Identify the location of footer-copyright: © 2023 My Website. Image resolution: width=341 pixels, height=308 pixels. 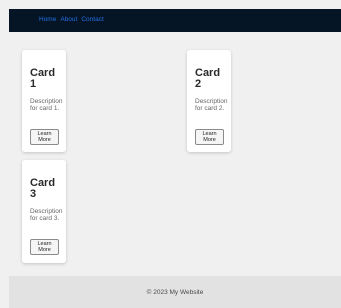
(175, 292).